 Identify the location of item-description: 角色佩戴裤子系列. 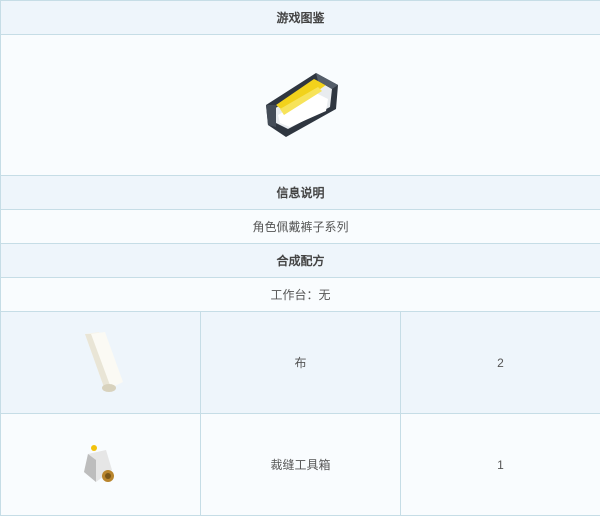
(300, 226).